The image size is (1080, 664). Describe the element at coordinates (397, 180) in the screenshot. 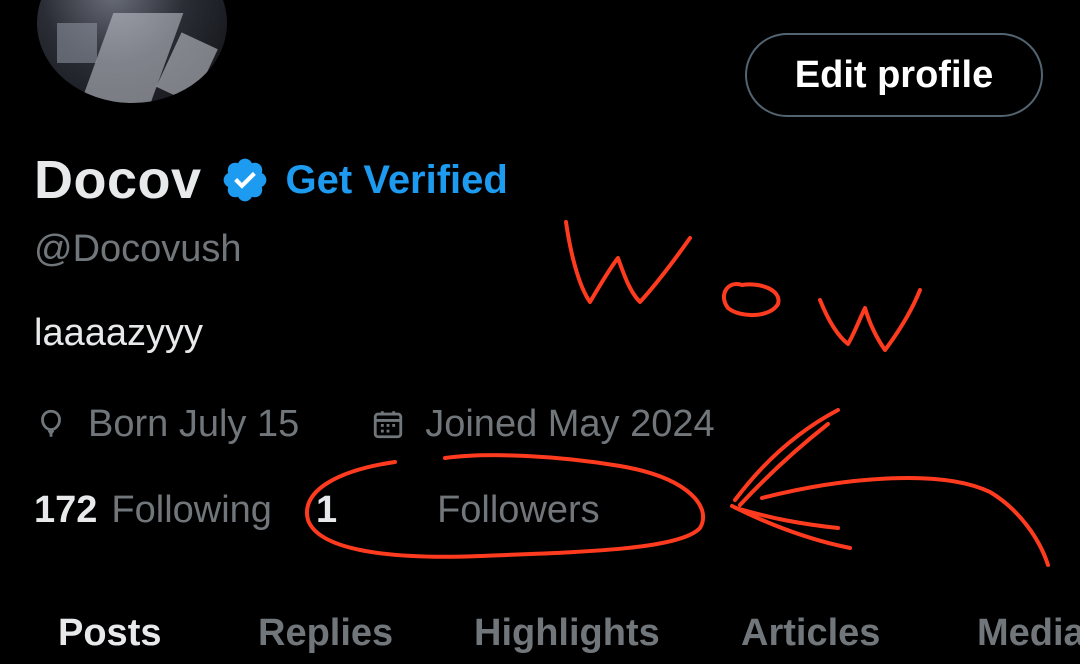

I see `get-verified-link: Get Verified` at that location.